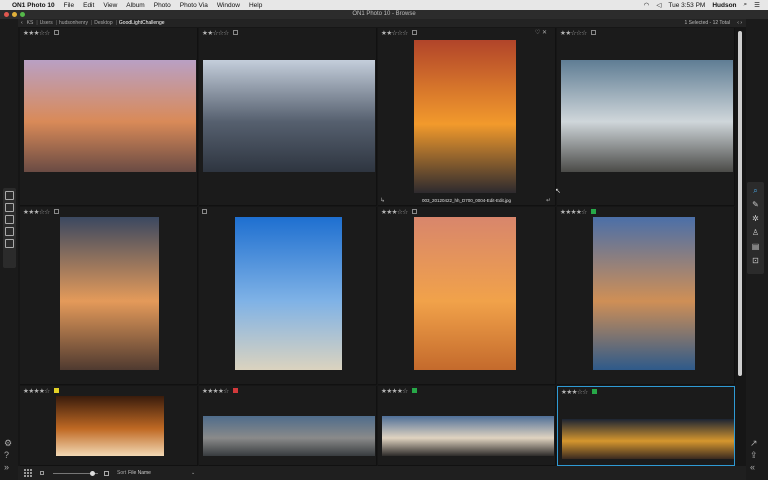 The height and width of the screenshot is (480, 768). Describe the element at coordinates (142, 23) in the screenshot. I see `breadcrumb-current: GoodLightChallenge` at that location.